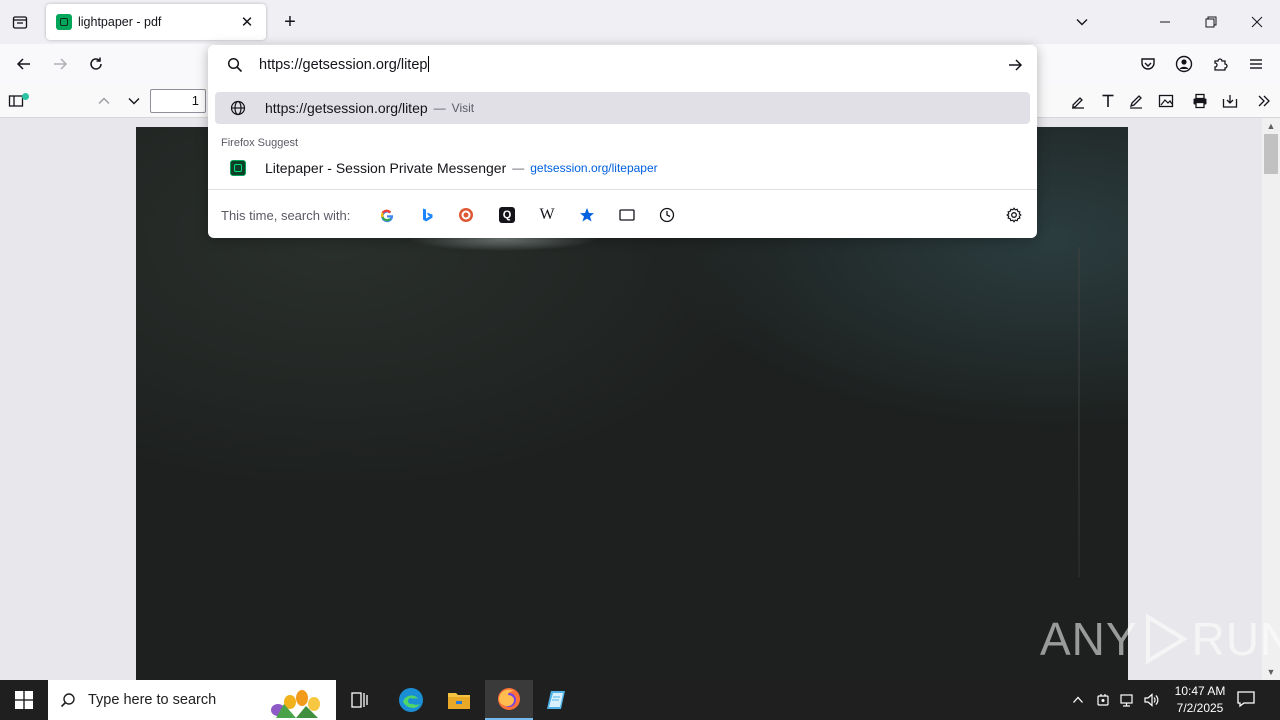 Image resolution: width=1280 pixels, height=720 pixels. Describe the element at coordinates (24, 64) in the screenshot. I see `back-button` at that location.